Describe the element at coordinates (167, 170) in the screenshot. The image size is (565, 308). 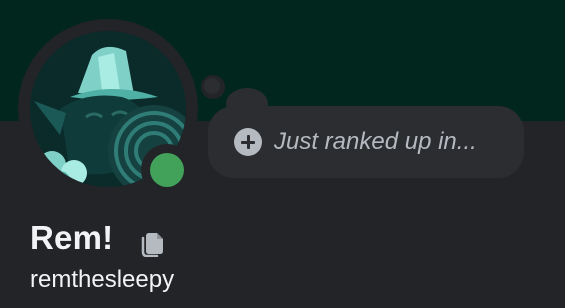
I see `online-status-icon` at that location.